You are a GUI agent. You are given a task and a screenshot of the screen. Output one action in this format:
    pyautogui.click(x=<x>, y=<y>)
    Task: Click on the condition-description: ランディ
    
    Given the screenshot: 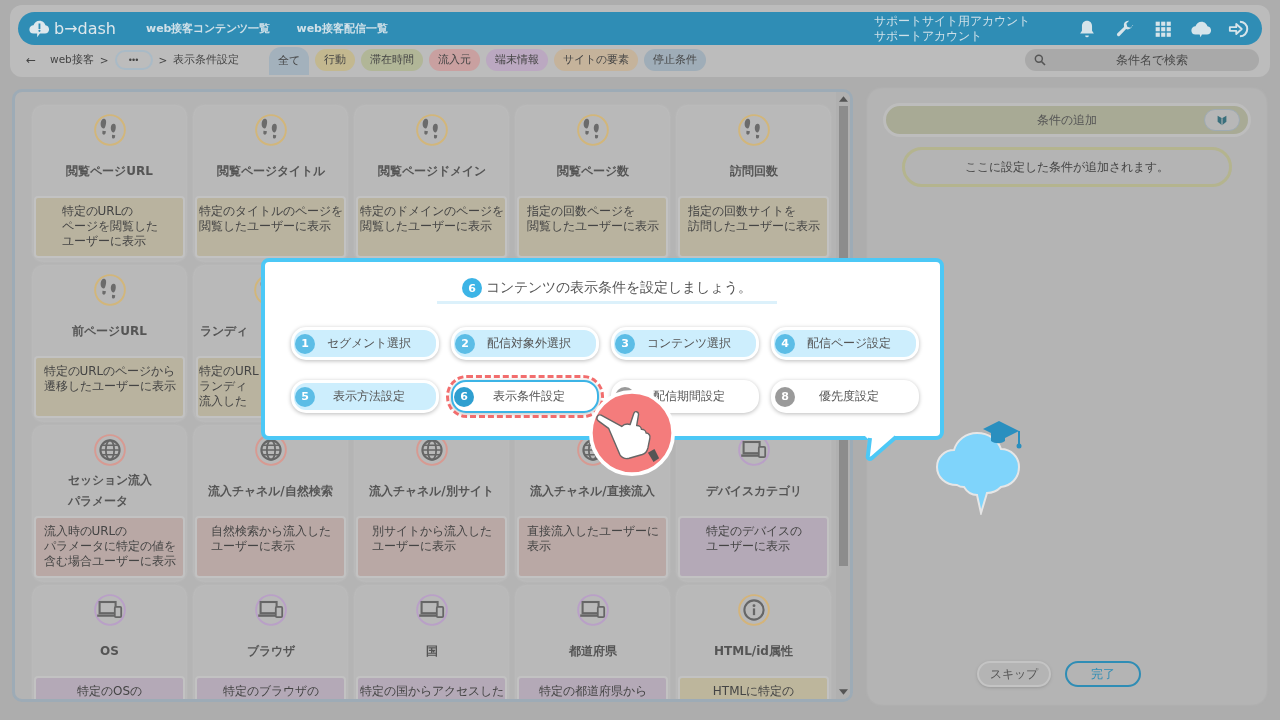 What is the action you would take?
    pyautogui.click(x=223, y=386)
    